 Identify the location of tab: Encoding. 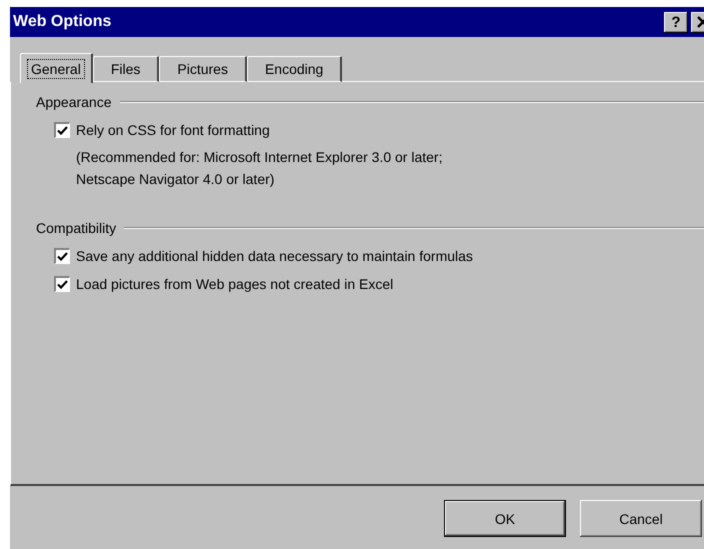
(294, 69).